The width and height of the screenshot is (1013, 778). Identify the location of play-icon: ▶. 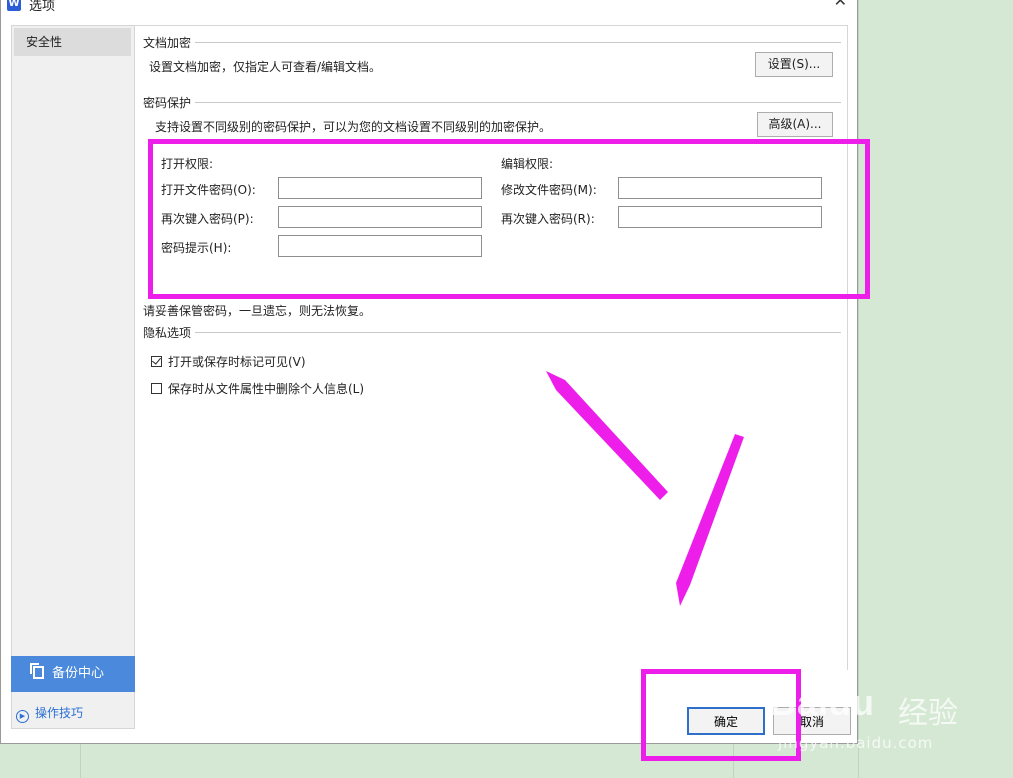
(22, 716).